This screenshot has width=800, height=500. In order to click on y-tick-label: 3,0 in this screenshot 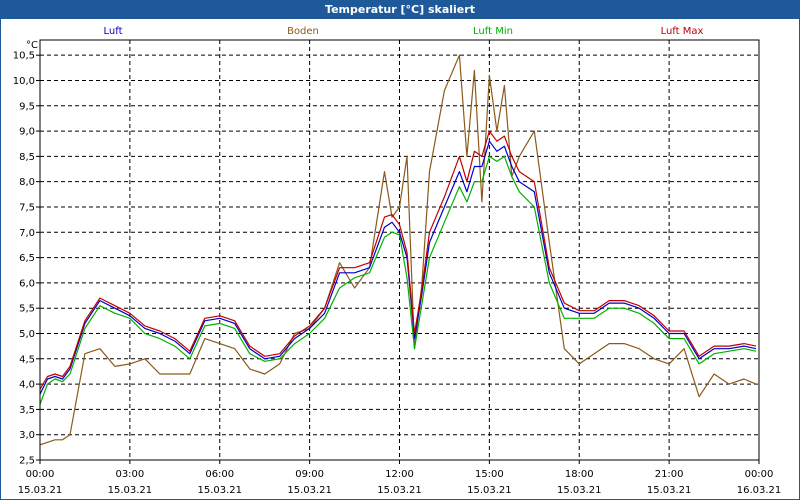, I will do `click(27, 435)`.